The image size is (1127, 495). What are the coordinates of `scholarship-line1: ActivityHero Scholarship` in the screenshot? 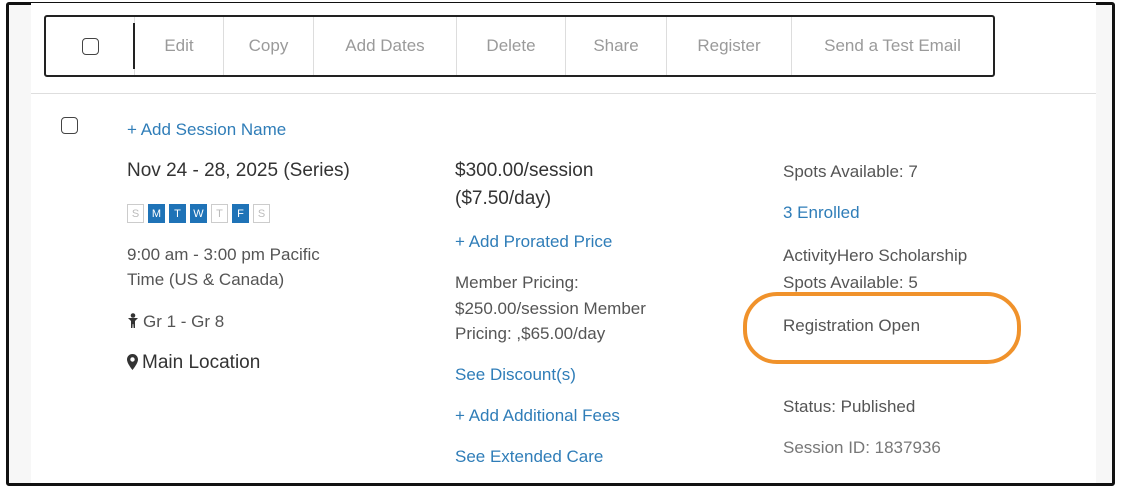 It's located at (875, 255).